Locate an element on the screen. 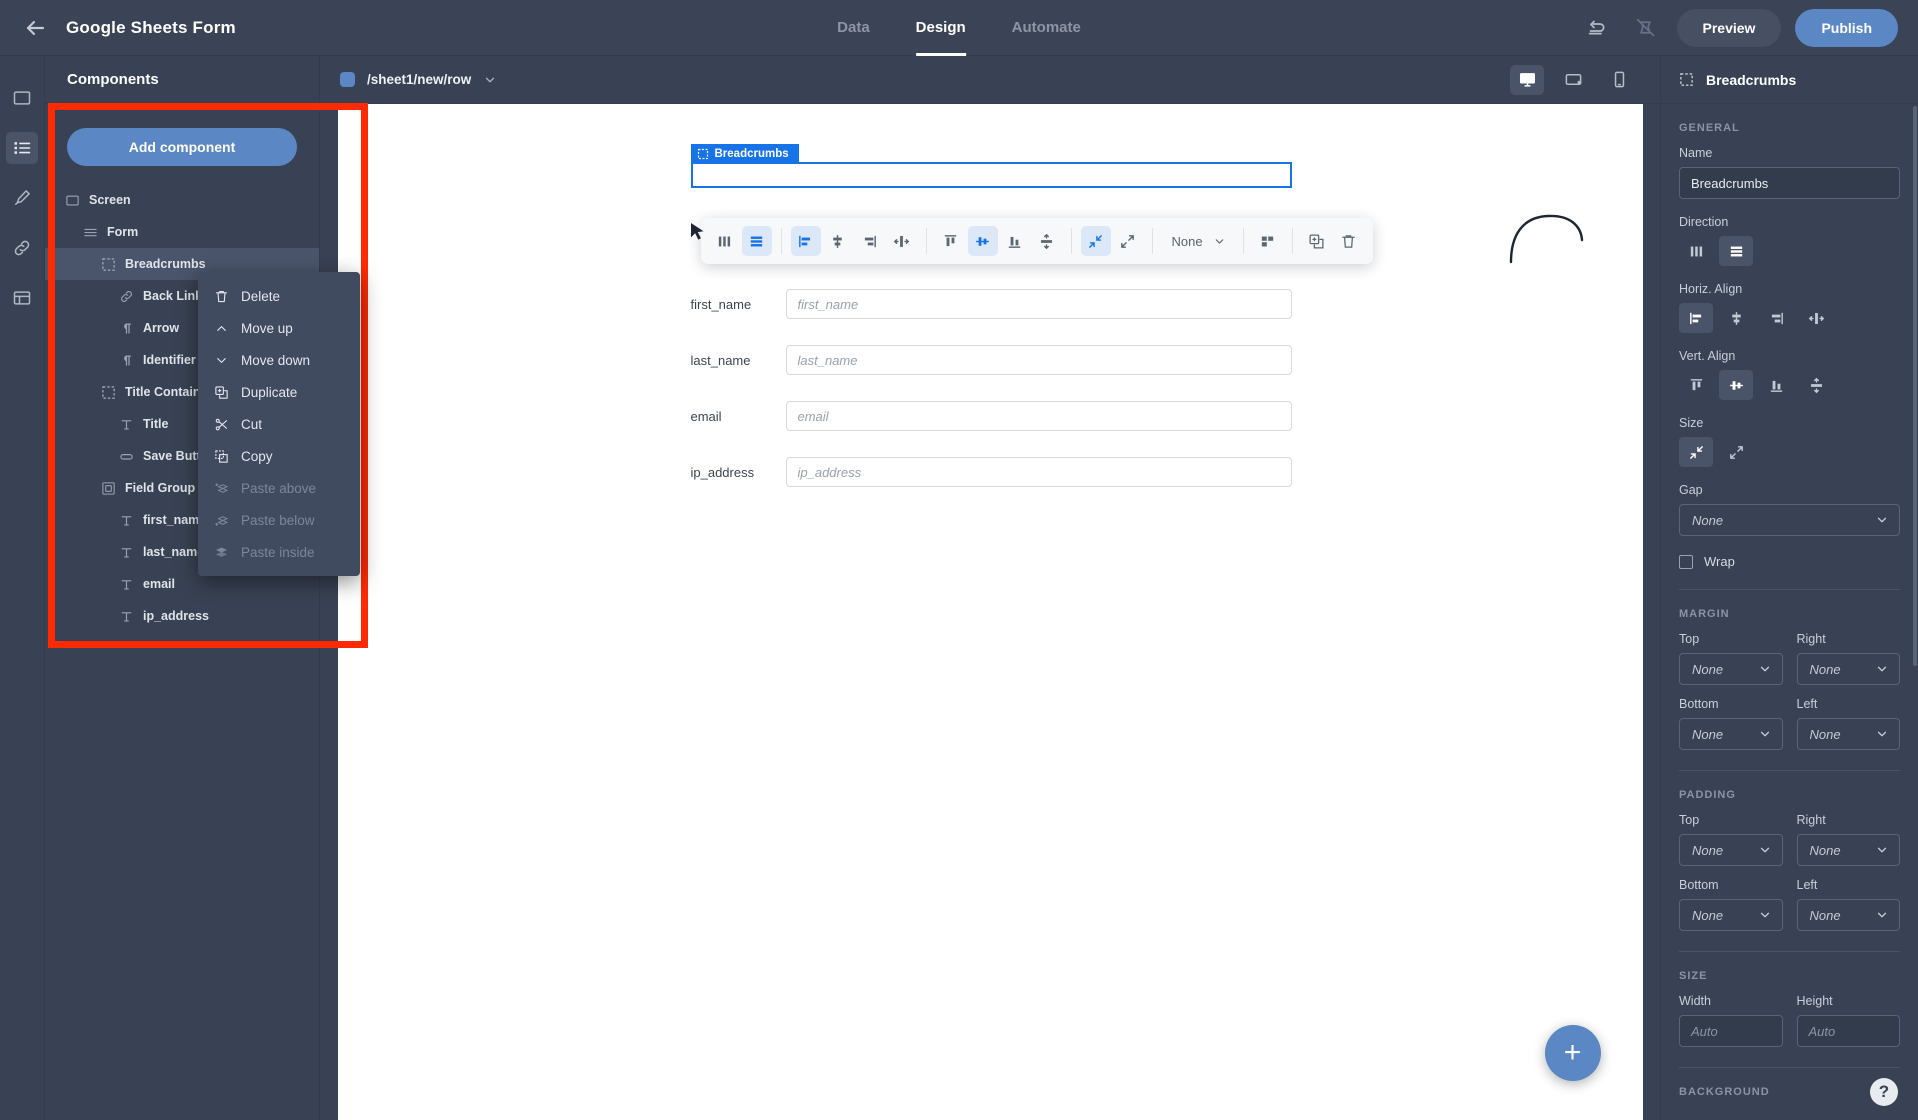 This screenshot has width=1918, height=1120. properties-title: Breadcrumbs is located at coordinates (1751, 79).